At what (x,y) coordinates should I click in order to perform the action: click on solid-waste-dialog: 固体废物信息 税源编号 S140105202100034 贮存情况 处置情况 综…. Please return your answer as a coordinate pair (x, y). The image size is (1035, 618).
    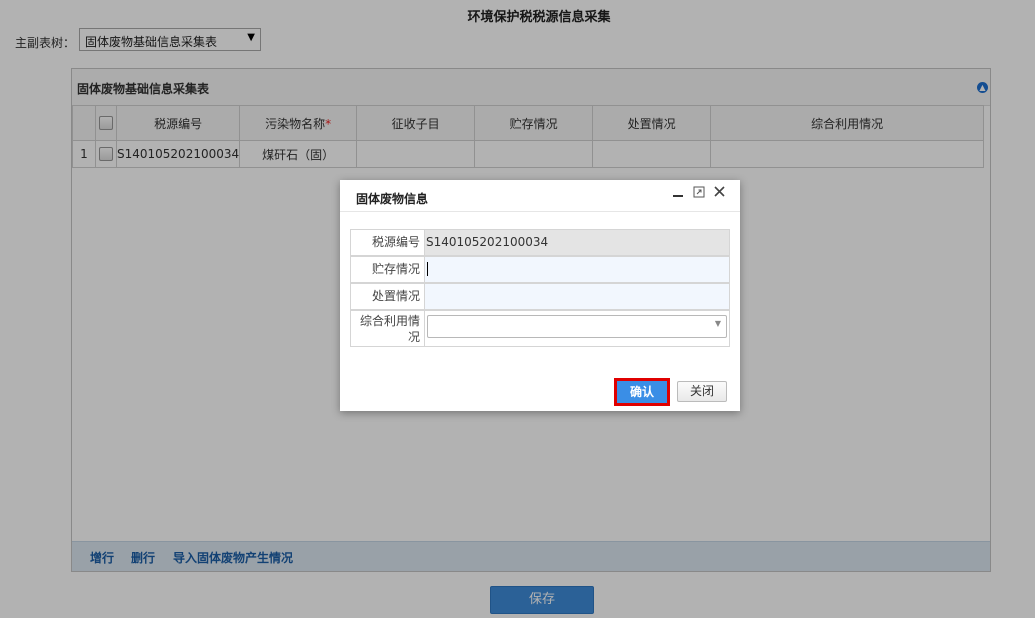
    Looking at the image, I should click on (540, 295).